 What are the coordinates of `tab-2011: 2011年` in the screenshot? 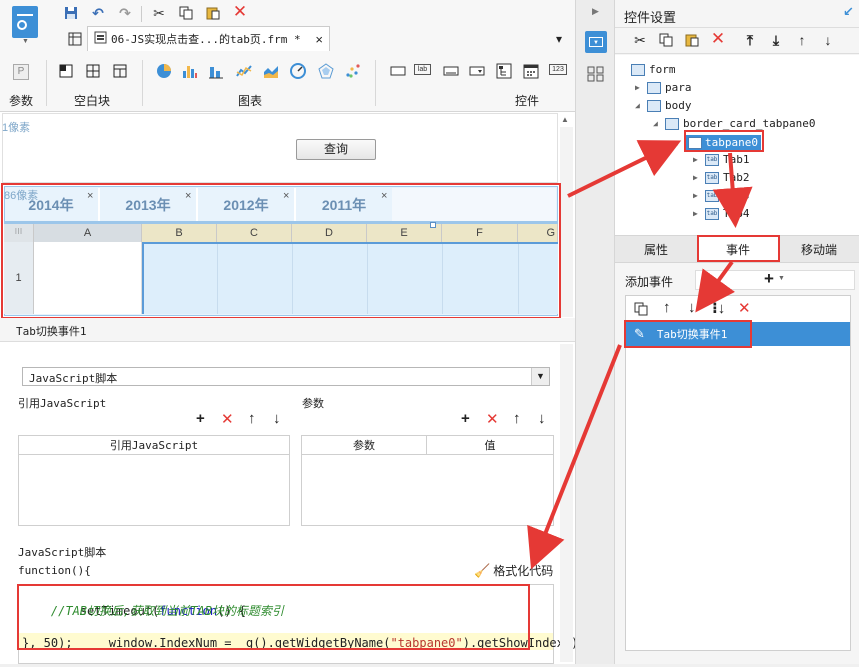 It's located at (344, 205).